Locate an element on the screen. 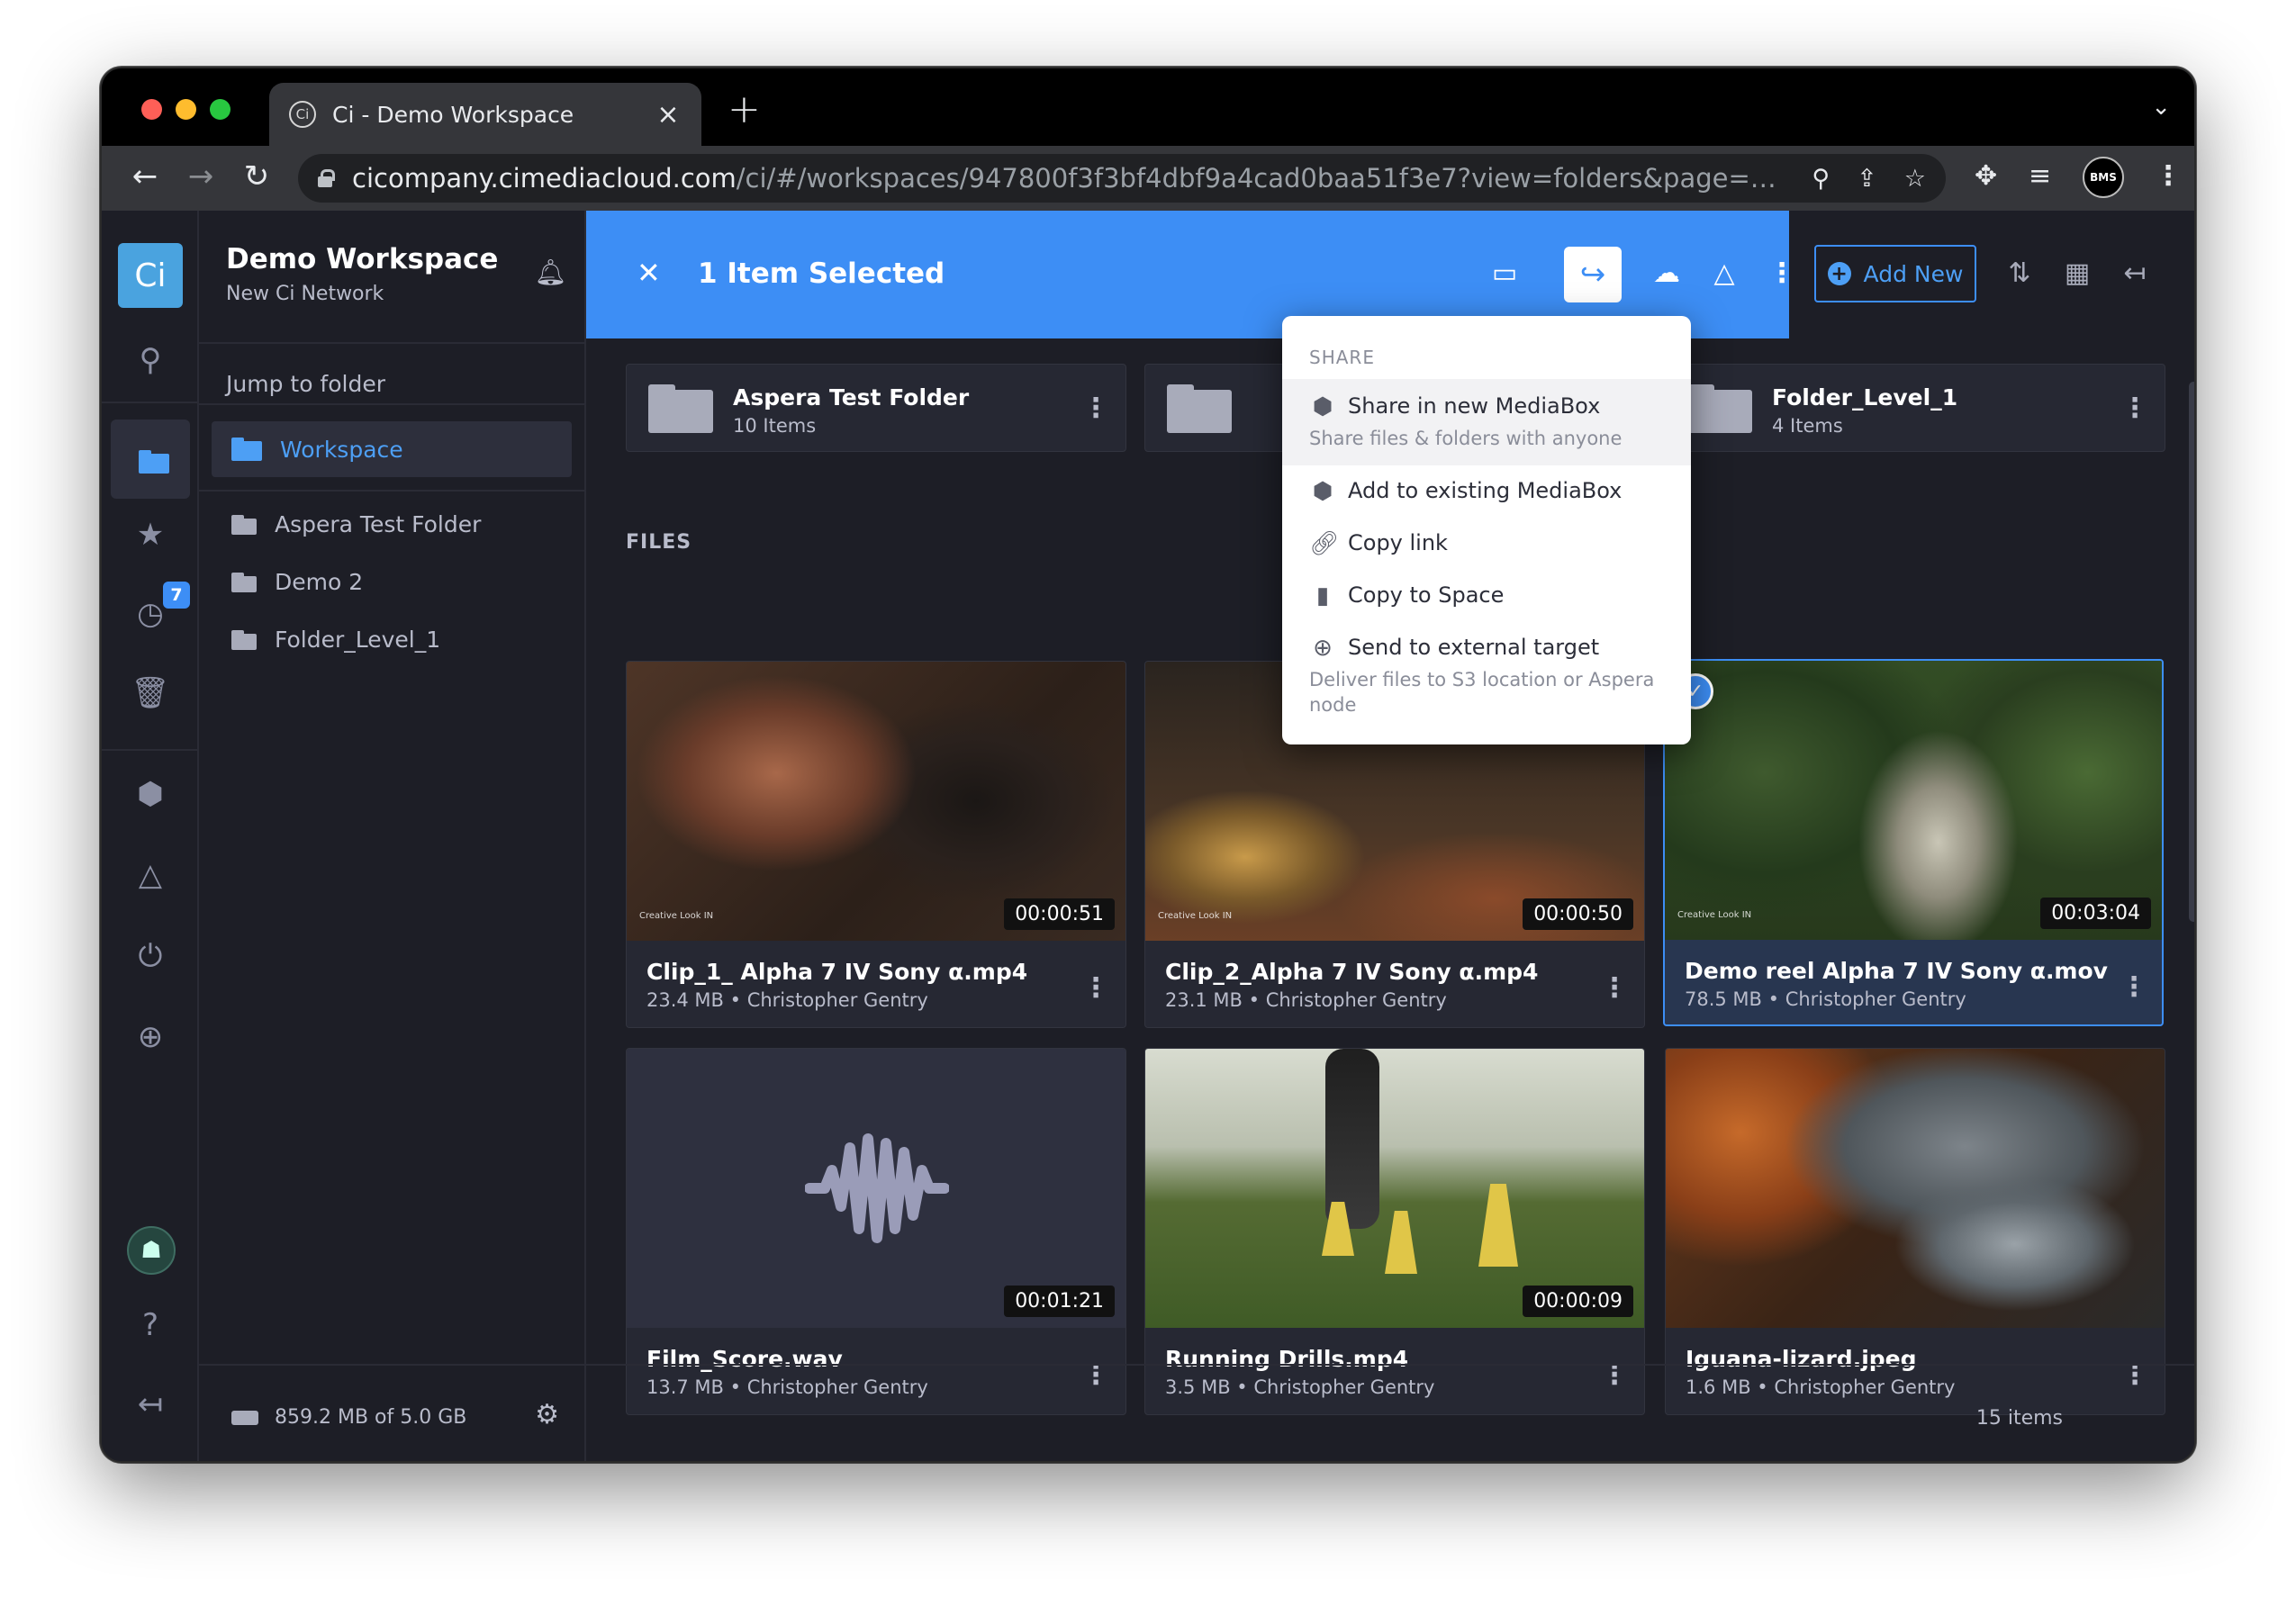 The height and width of the screenshot is (1597, 2296). favorites-star-icon: ★ is located at coordinates (150, 535).